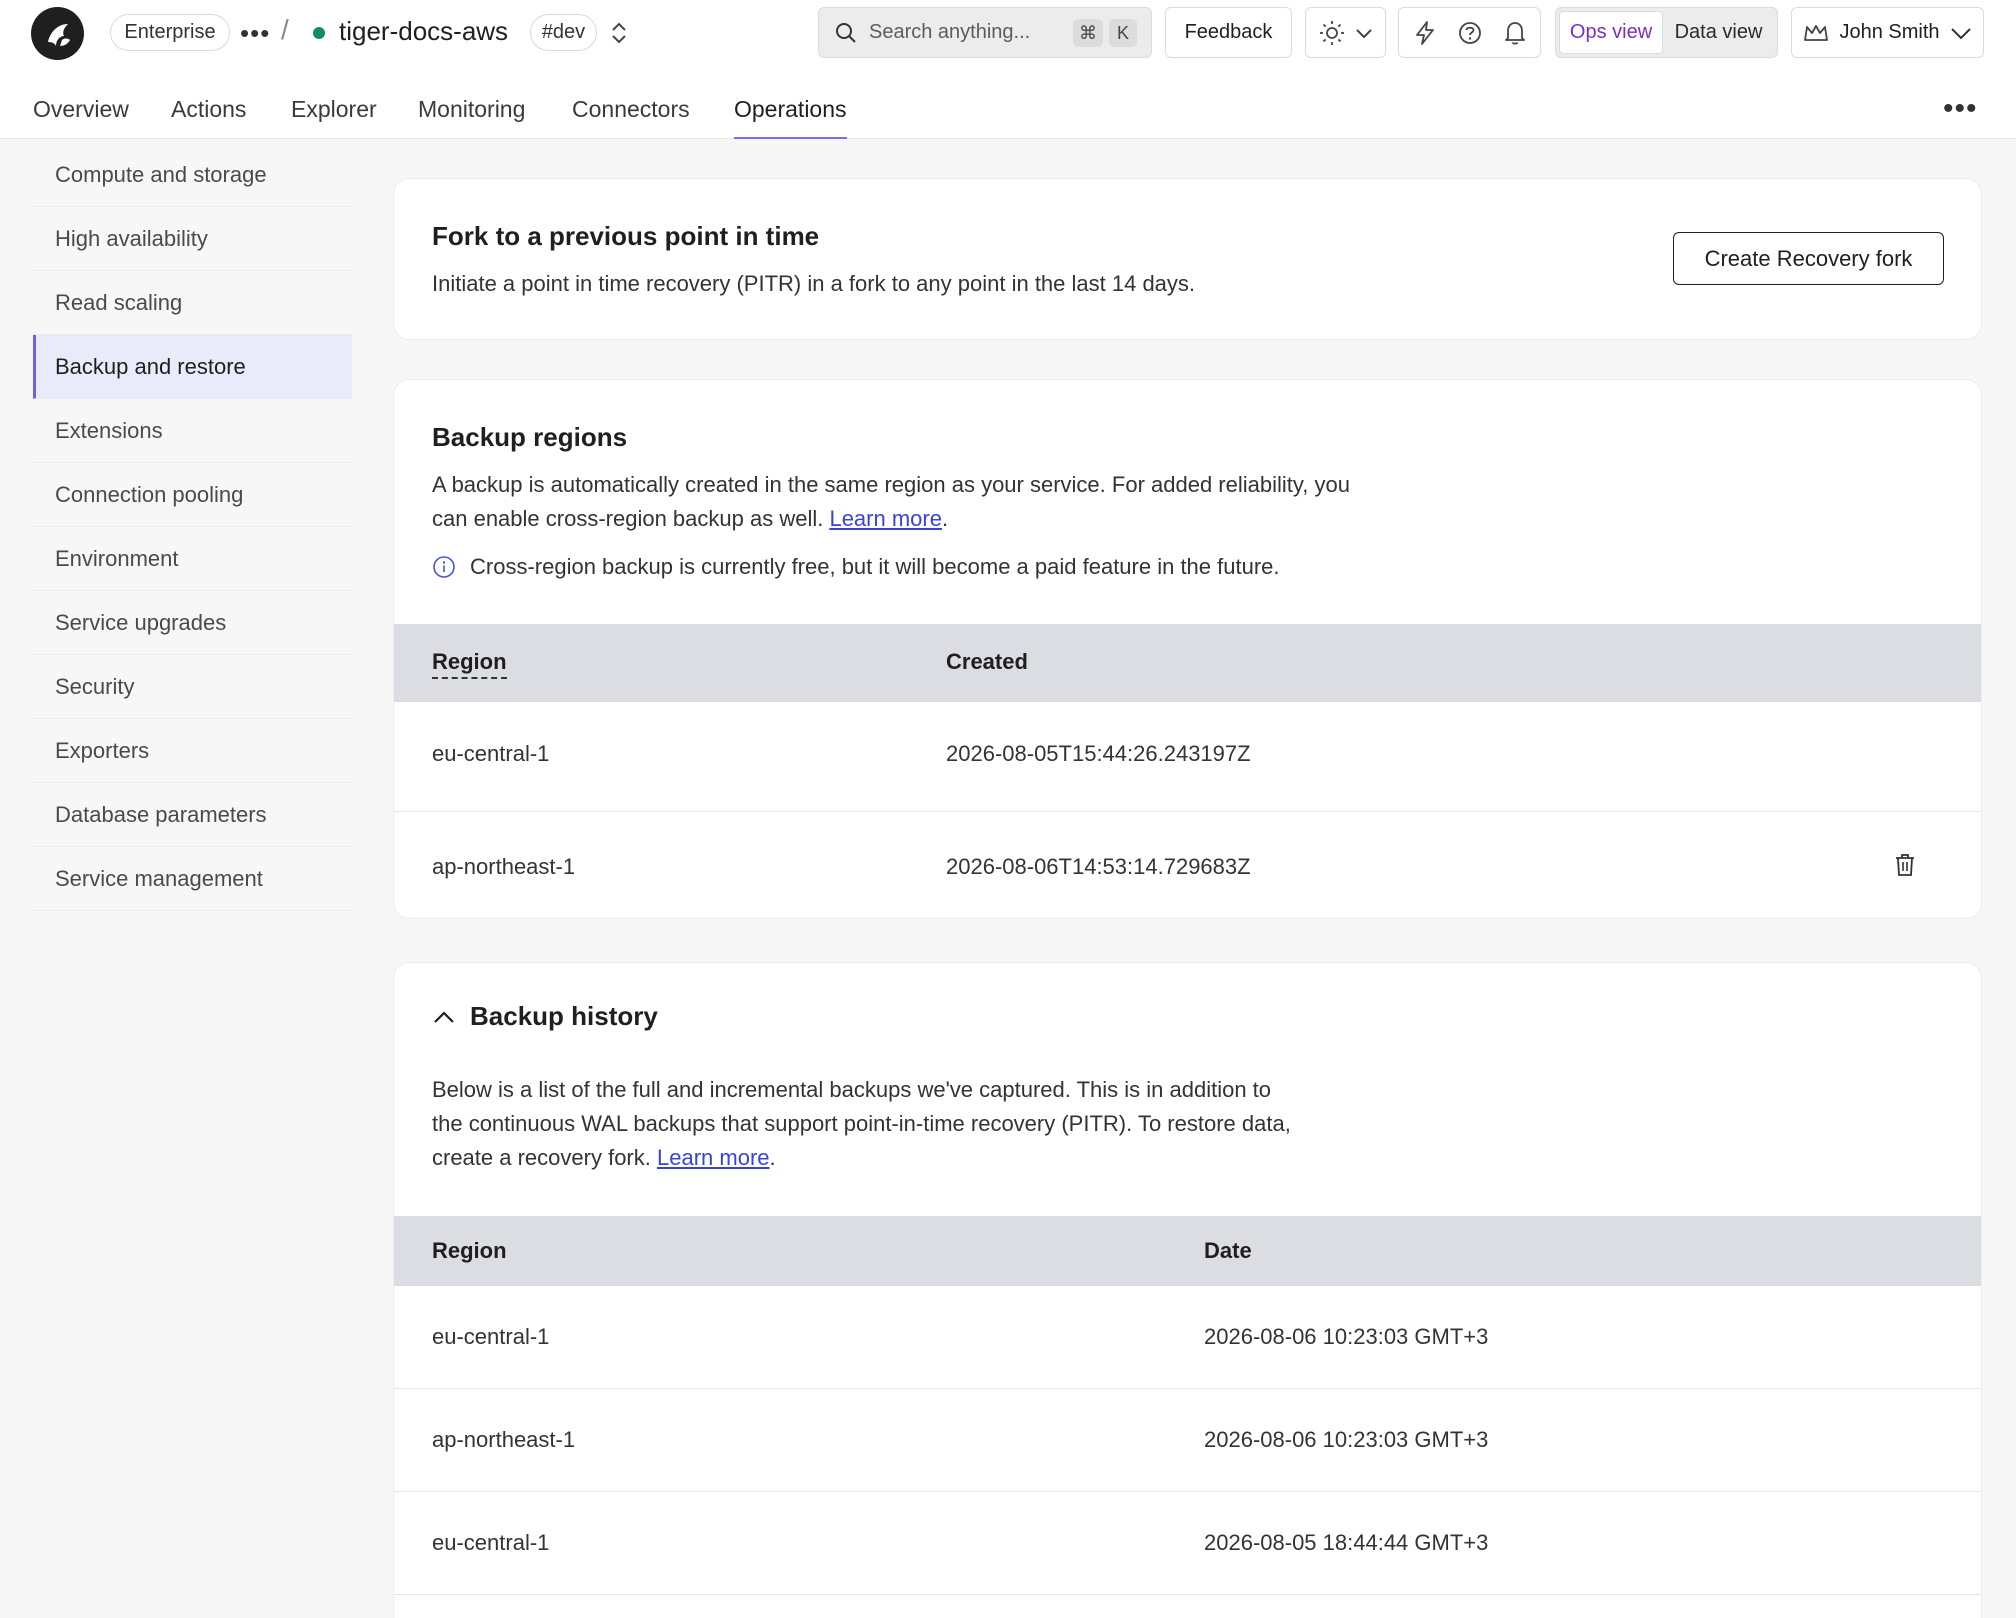  I want to click on backup-history-toggle: Backup history, so click(545, 1016).